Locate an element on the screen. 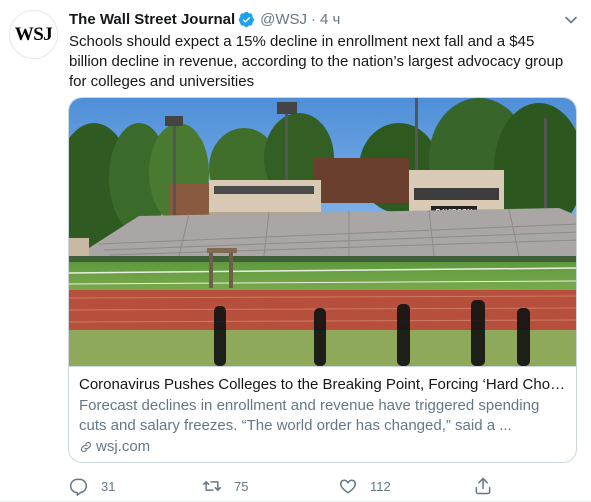  tweet-header: The Wall Street Journal @WSJ · 4 ч is located at coordinates (315, 19).